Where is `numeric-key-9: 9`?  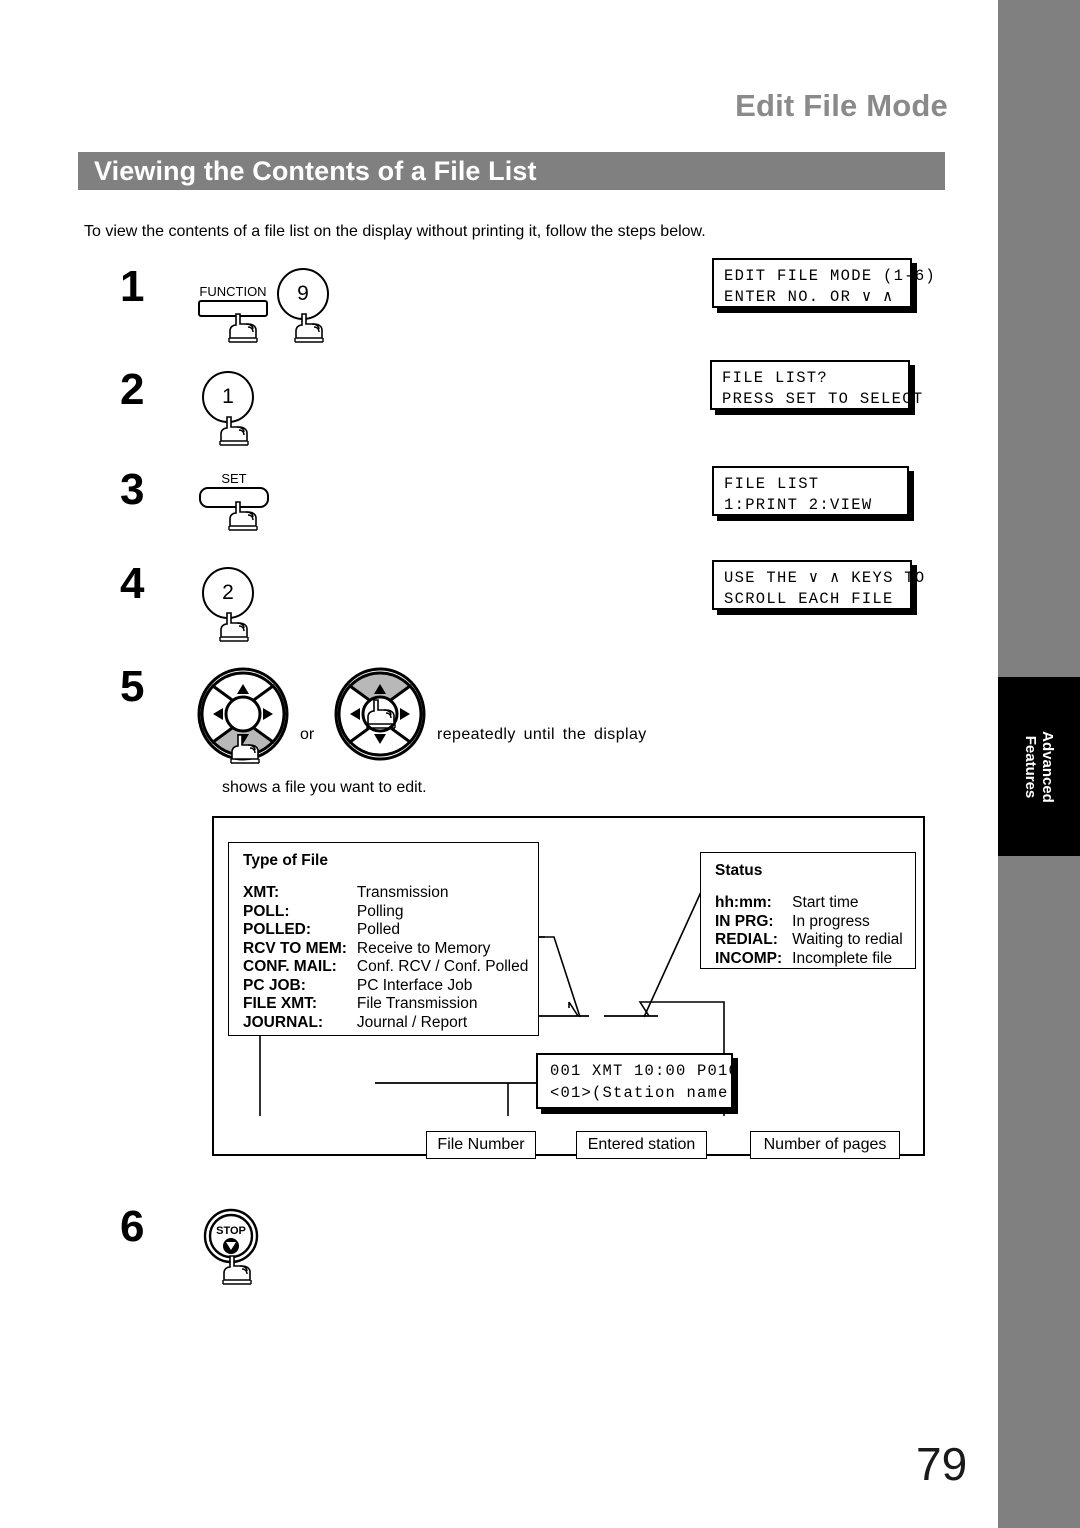
numeric-key-9: 9 is located at coordinates (303, 294).